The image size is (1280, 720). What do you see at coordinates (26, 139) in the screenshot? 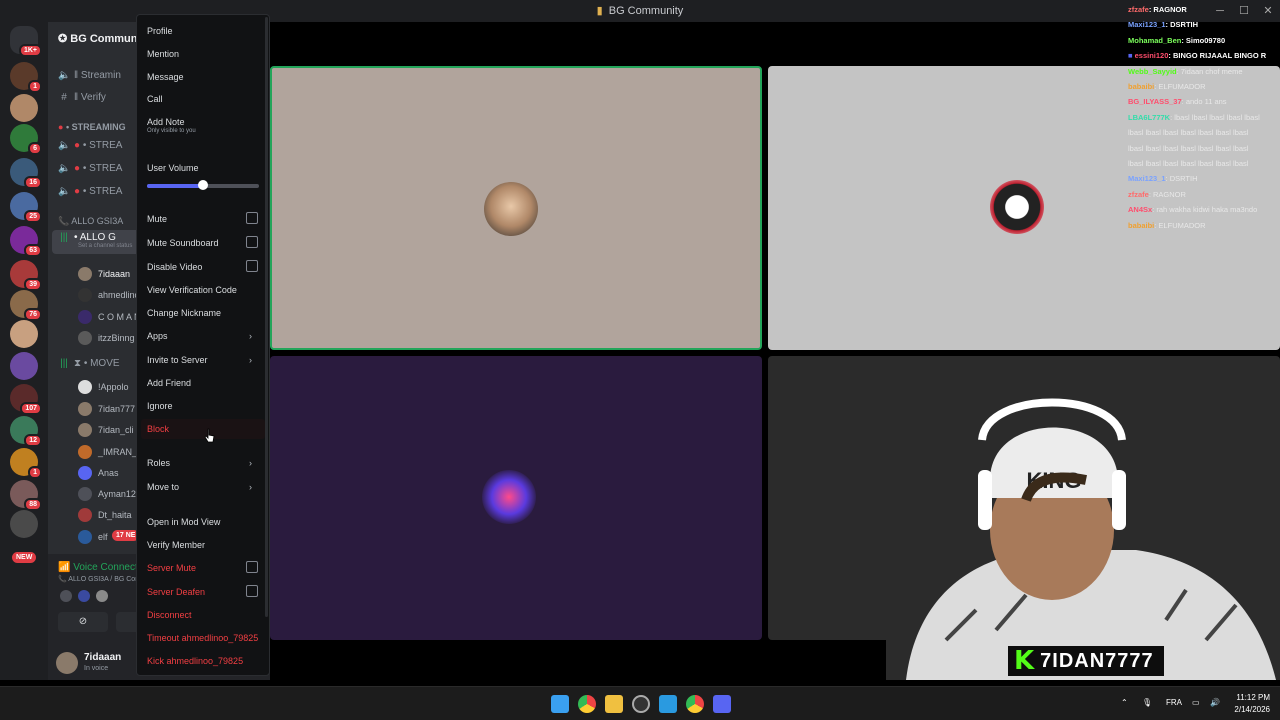
I see `server-icon: 6` at bounding box center [26, 139].